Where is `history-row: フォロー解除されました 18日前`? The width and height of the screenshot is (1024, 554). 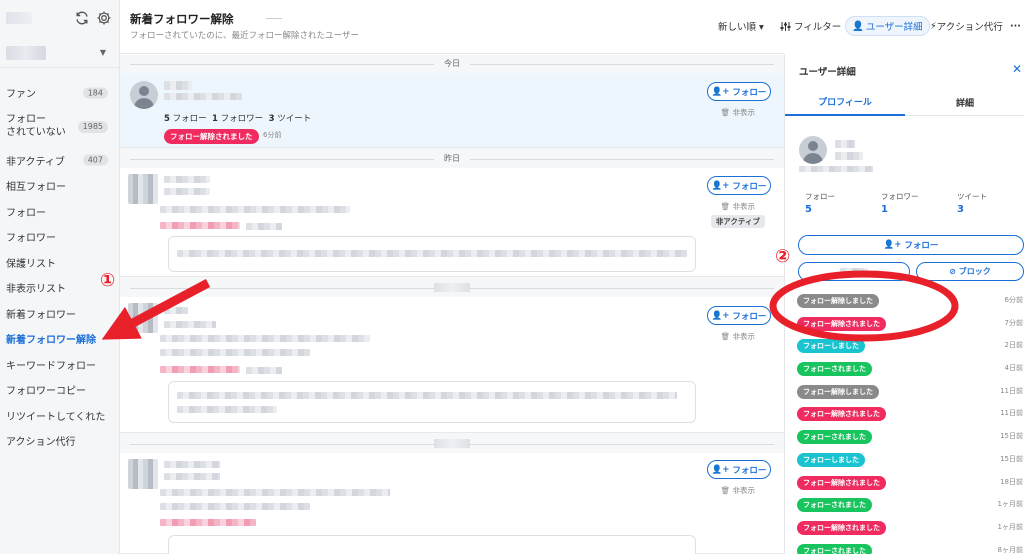
history-row: フォロー解除されました 18日前 is located at coordinates (904, 483).